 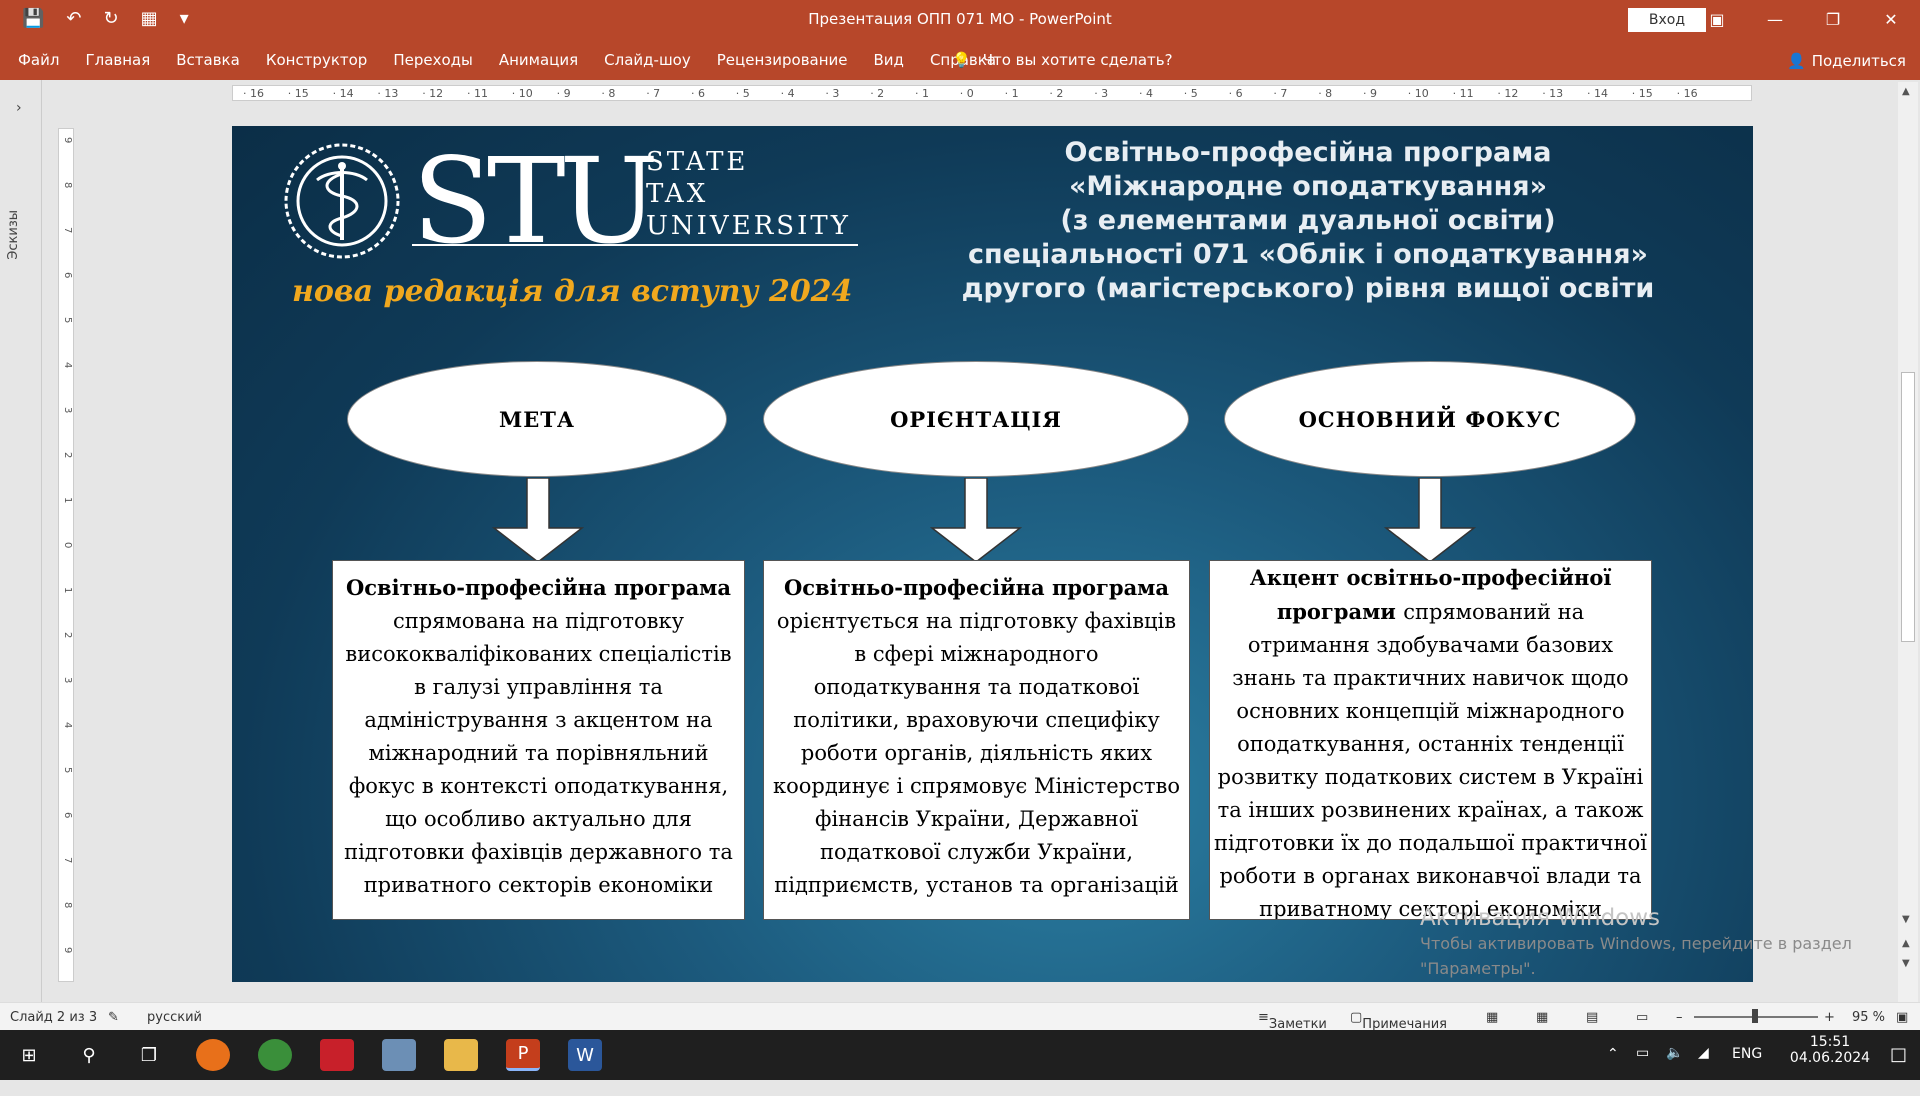 What do you see at coordinates (13, 235) in the screenshot?
I see `thumbnails-label: Эскизы` at bounding box center [13, 235].